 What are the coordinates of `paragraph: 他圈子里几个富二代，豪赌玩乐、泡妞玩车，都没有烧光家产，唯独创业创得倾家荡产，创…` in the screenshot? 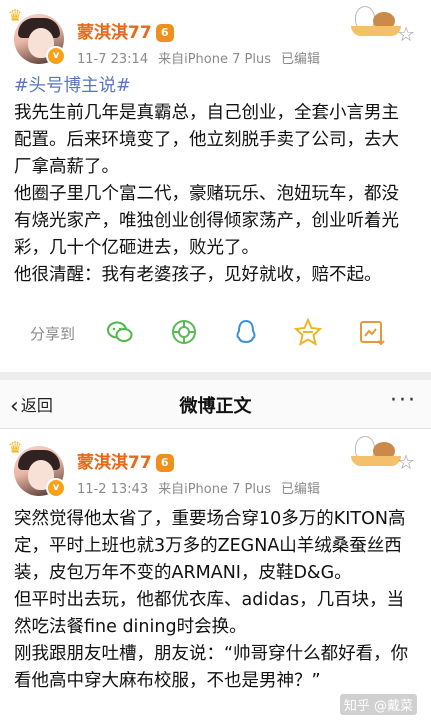 It's located at (206, 221).